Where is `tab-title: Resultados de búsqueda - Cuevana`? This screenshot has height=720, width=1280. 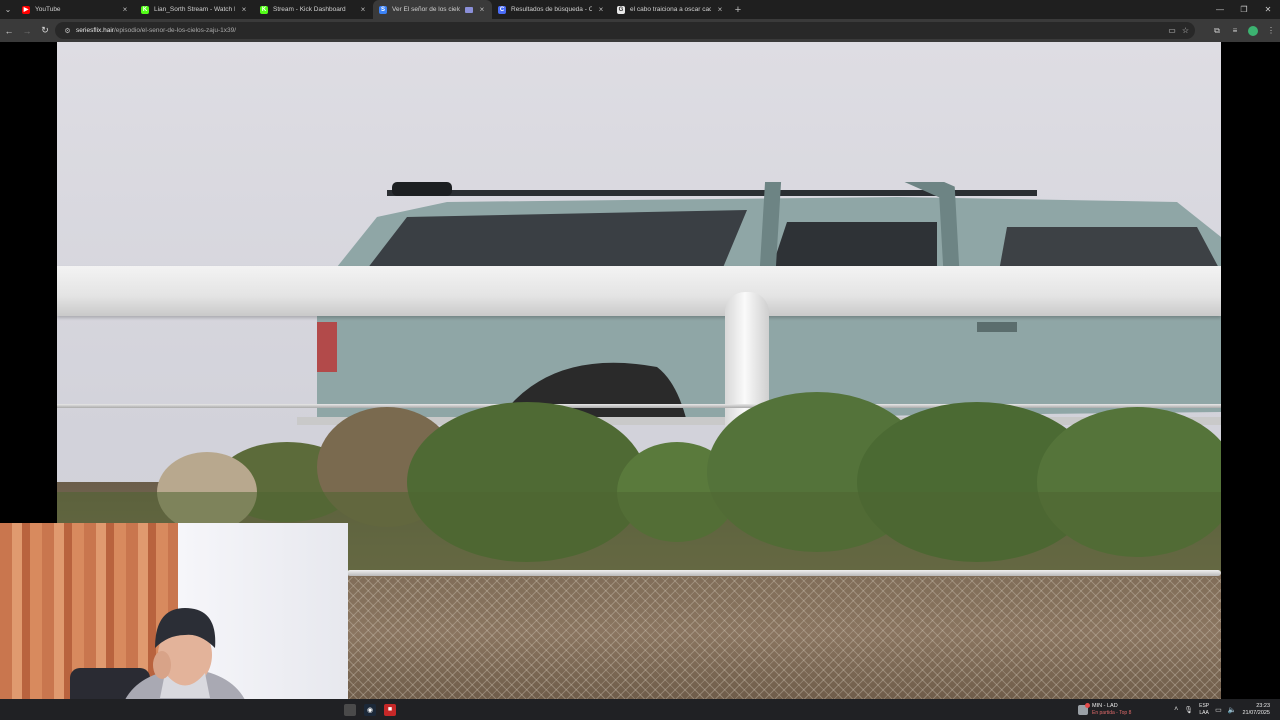 tab-title: Resultados de búsqueda - Cuevana is located at coordinates (551, 9).